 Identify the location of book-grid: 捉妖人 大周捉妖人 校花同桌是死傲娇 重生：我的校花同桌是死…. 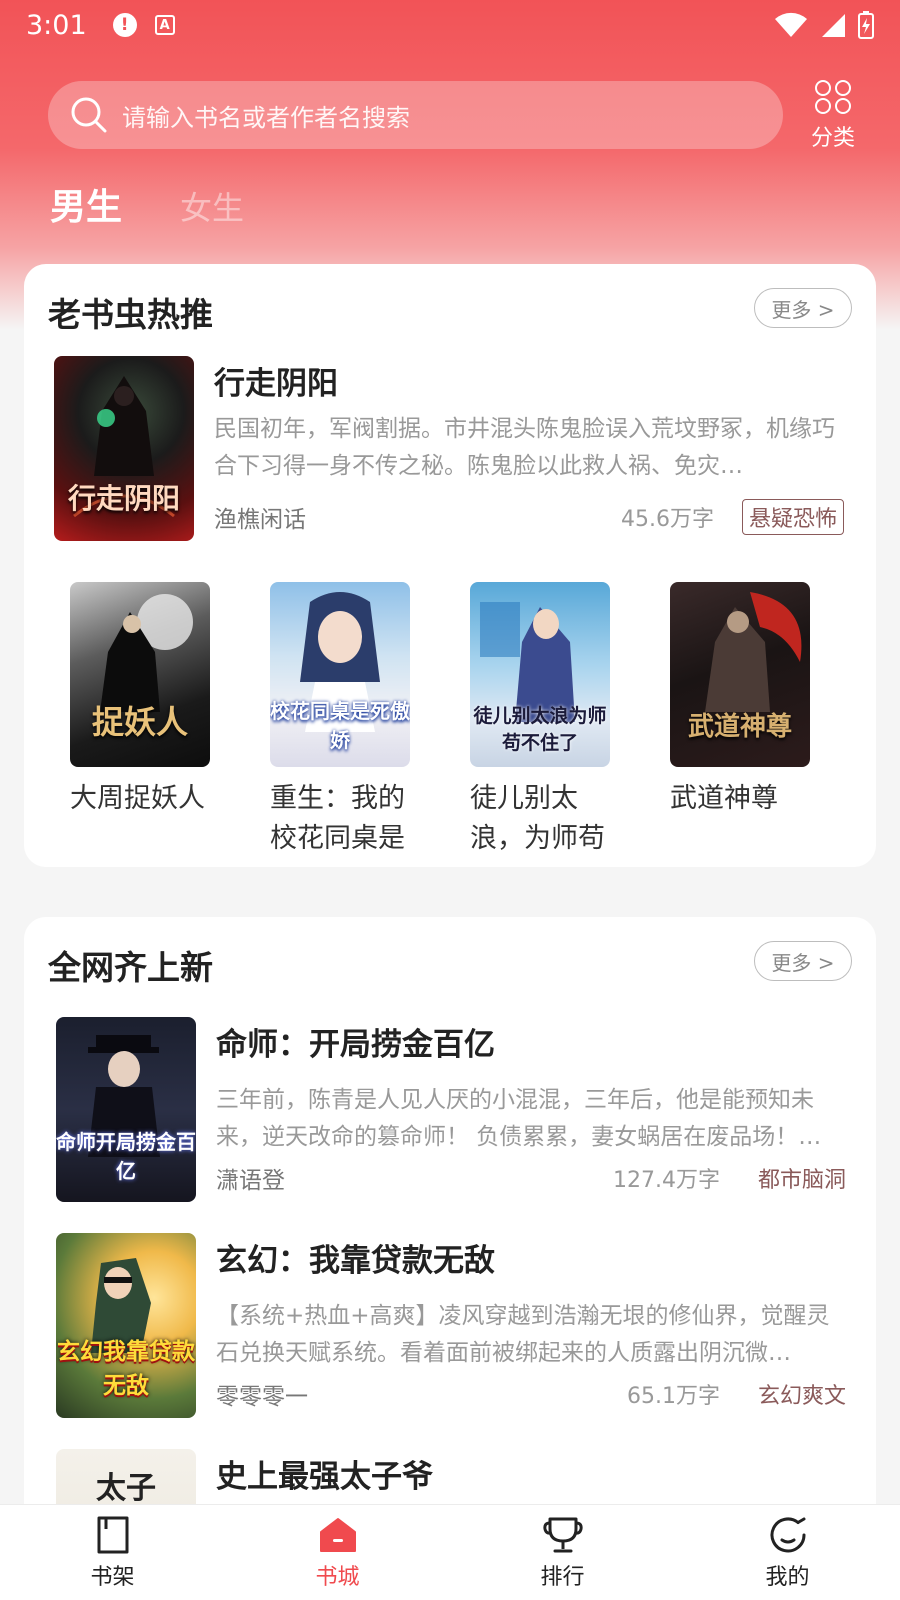
(450, 720).